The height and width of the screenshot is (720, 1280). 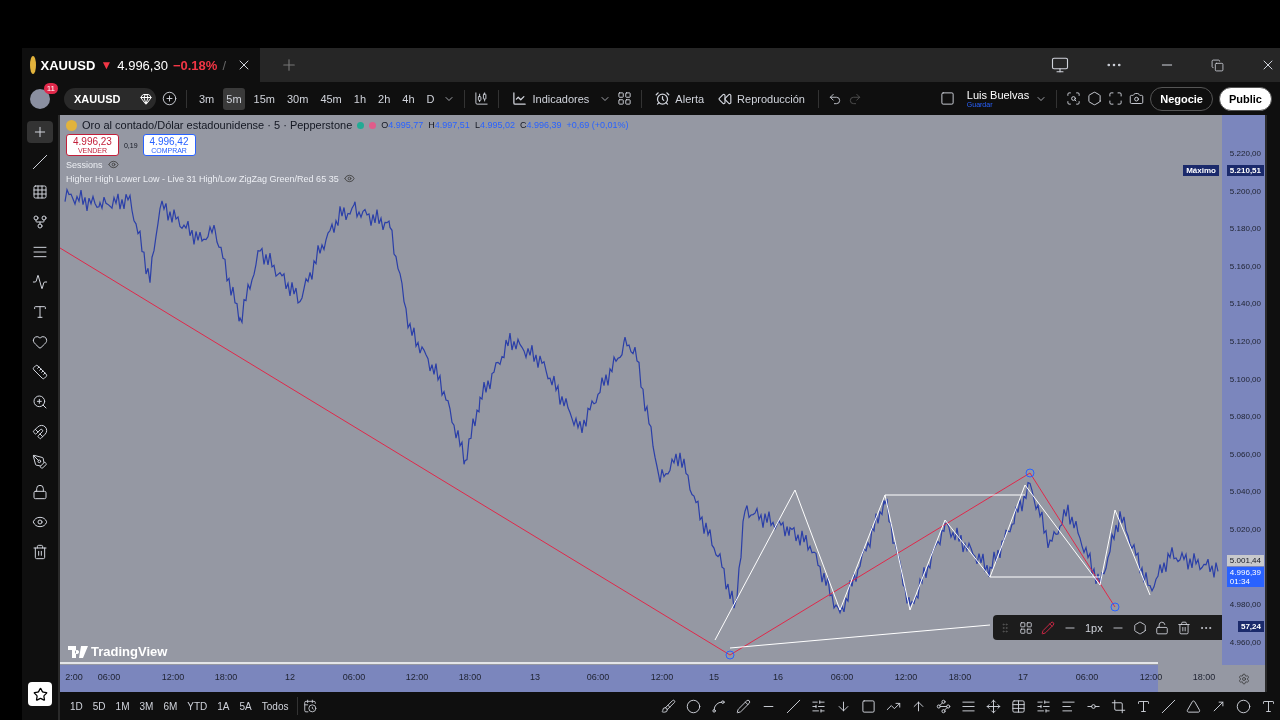 What do you see at coordinates (551, 98) in the screenshot?
I see `indicators-button: Indicadores` at bounding box center [551, 98].